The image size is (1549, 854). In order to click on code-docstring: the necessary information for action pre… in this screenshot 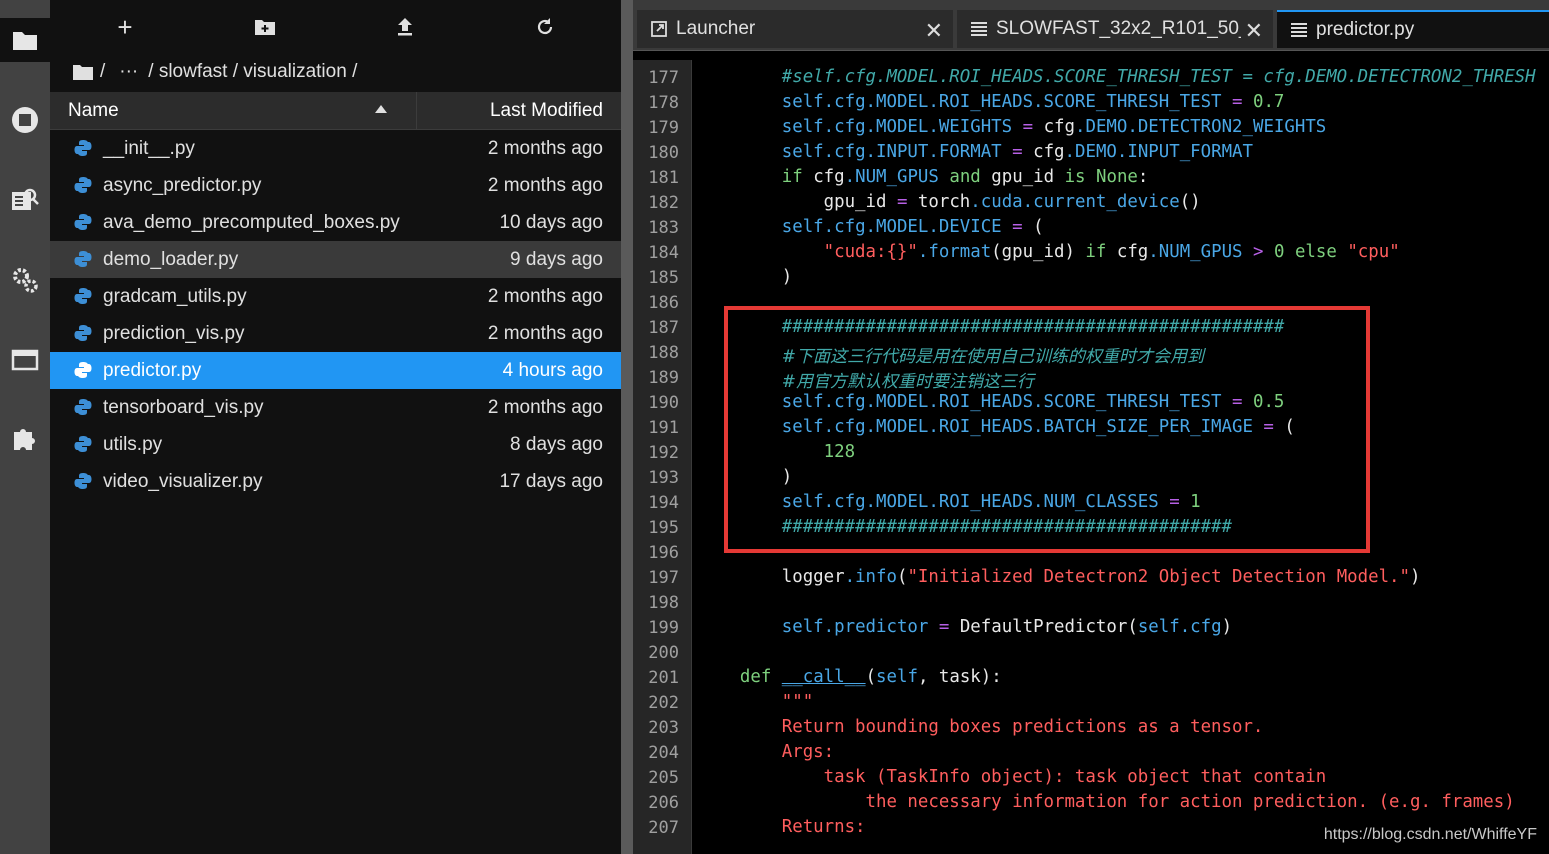, I will do `click(1190, 802)`.